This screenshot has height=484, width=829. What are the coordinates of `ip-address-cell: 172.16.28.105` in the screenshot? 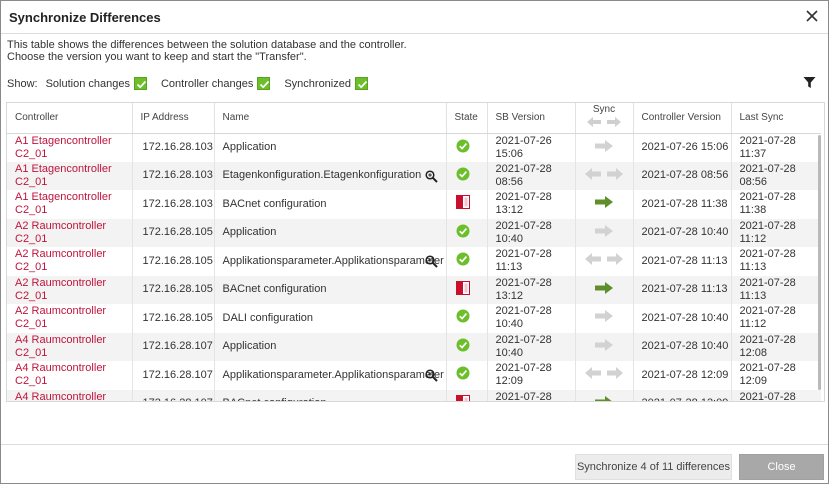 It's located at (173, 261).